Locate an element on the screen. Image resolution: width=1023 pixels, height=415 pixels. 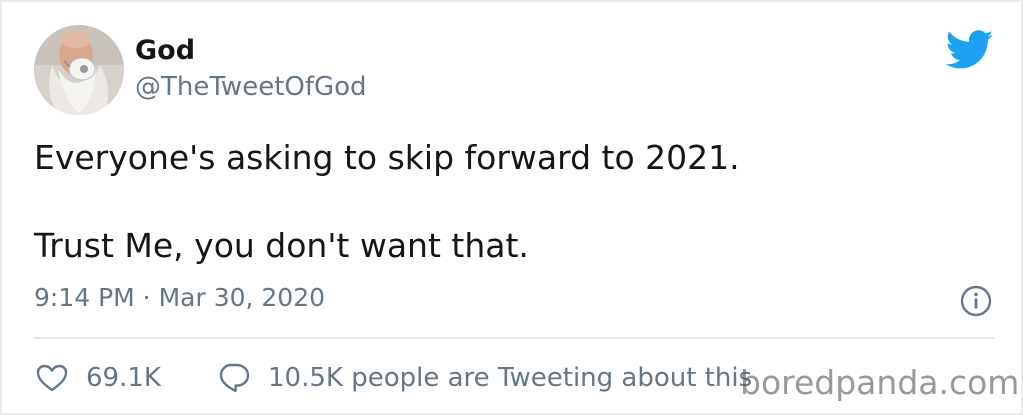
like-button: 69.1K is located at coordinates (98, 378).